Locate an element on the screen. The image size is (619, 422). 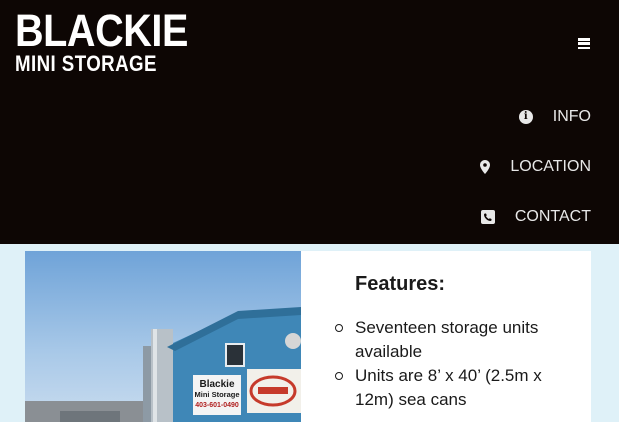
info-circle-icon: i is located at coordinates (525, 117).